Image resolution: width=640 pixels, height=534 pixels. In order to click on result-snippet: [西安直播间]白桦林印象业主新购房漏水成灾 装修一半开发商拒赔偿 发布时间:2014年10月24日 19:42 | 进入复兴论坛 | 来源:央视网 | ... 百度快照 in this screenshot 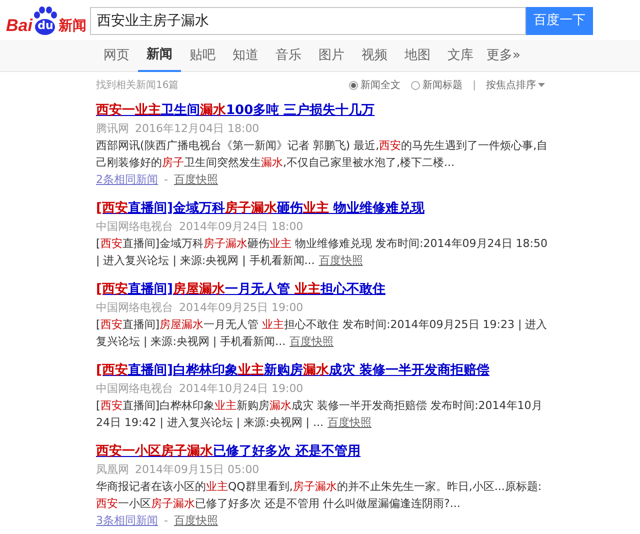, I will do `click(320, 414)`.